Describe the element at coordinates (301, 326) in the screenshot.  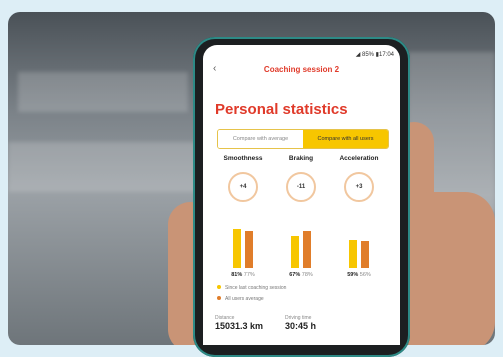
I see `driving-time-value: 30:45 h` at that location.